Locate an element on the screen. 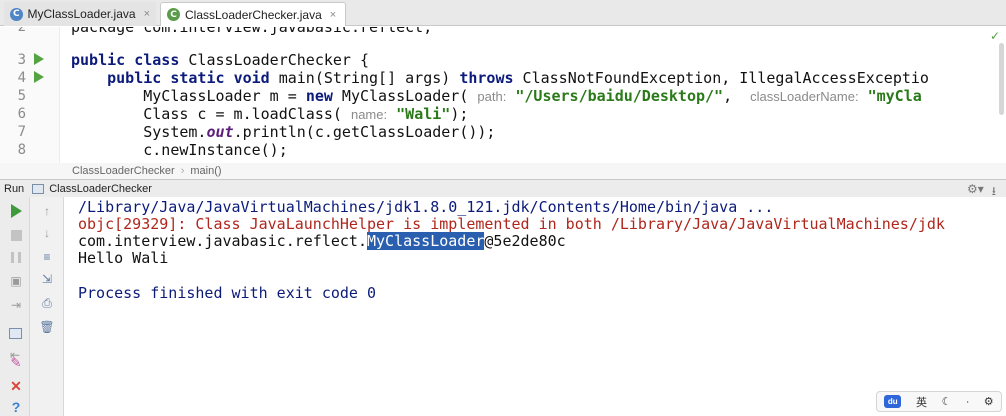 This screenshot has width=1006, height=416. help-icon: ? is located at coordinates (16, 407).